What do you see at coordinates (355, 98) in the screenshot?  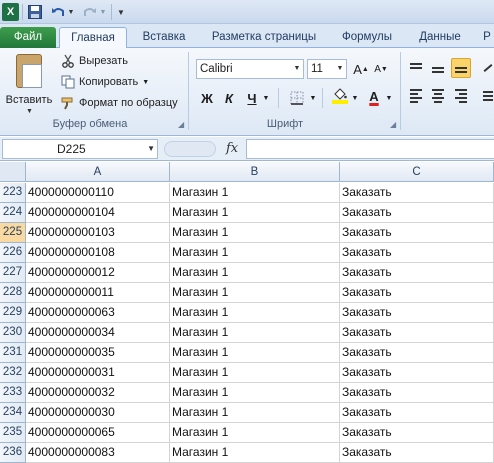 I see `fill-color-dropdown-icon: ▼` at bounding box center [355, 98].